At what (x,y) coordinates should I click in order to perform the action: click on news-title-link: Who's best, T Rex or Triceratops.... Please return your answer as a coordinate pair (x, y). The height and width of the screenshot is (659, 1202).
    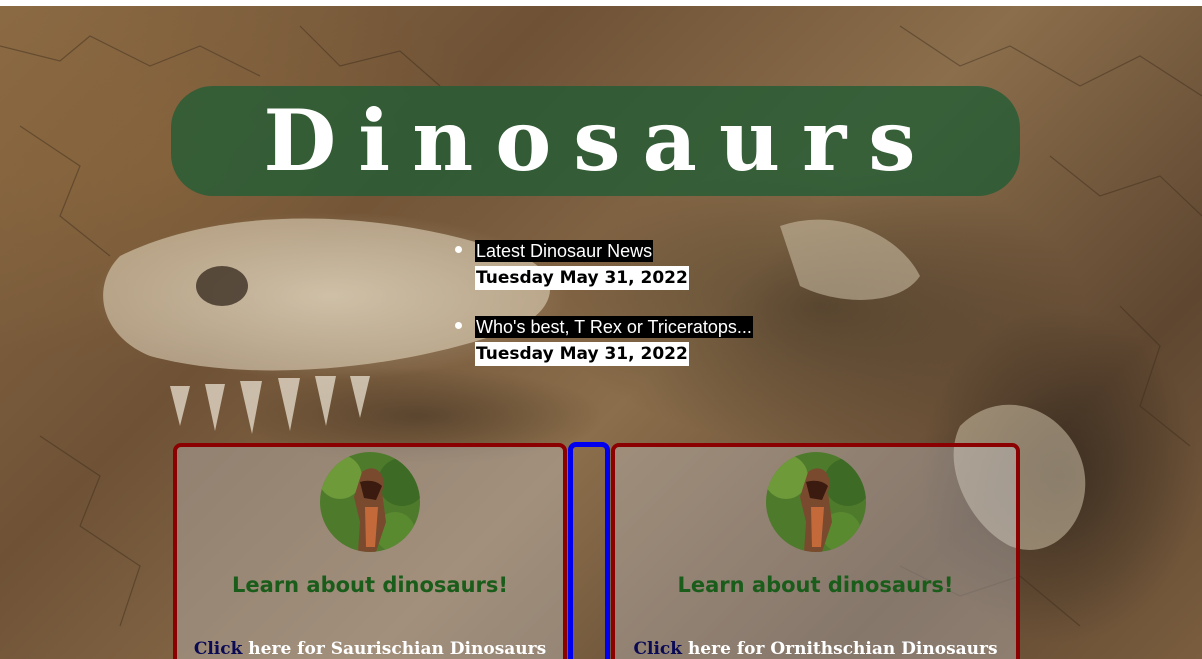
    Looking at the image, I should click on (614, 327).